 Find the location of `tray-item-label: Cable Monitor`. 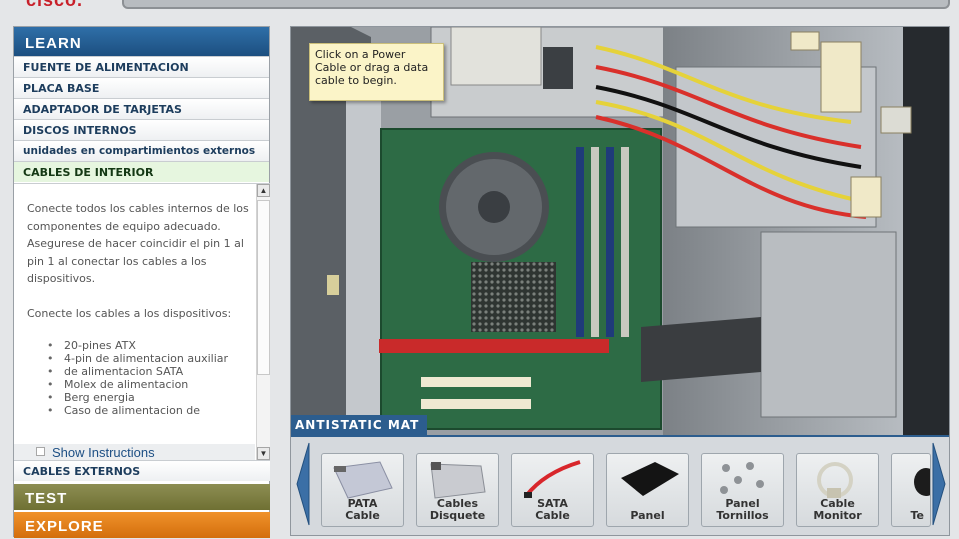

tray-item-label: Cable Monitor is located at coordinates (837, 509).